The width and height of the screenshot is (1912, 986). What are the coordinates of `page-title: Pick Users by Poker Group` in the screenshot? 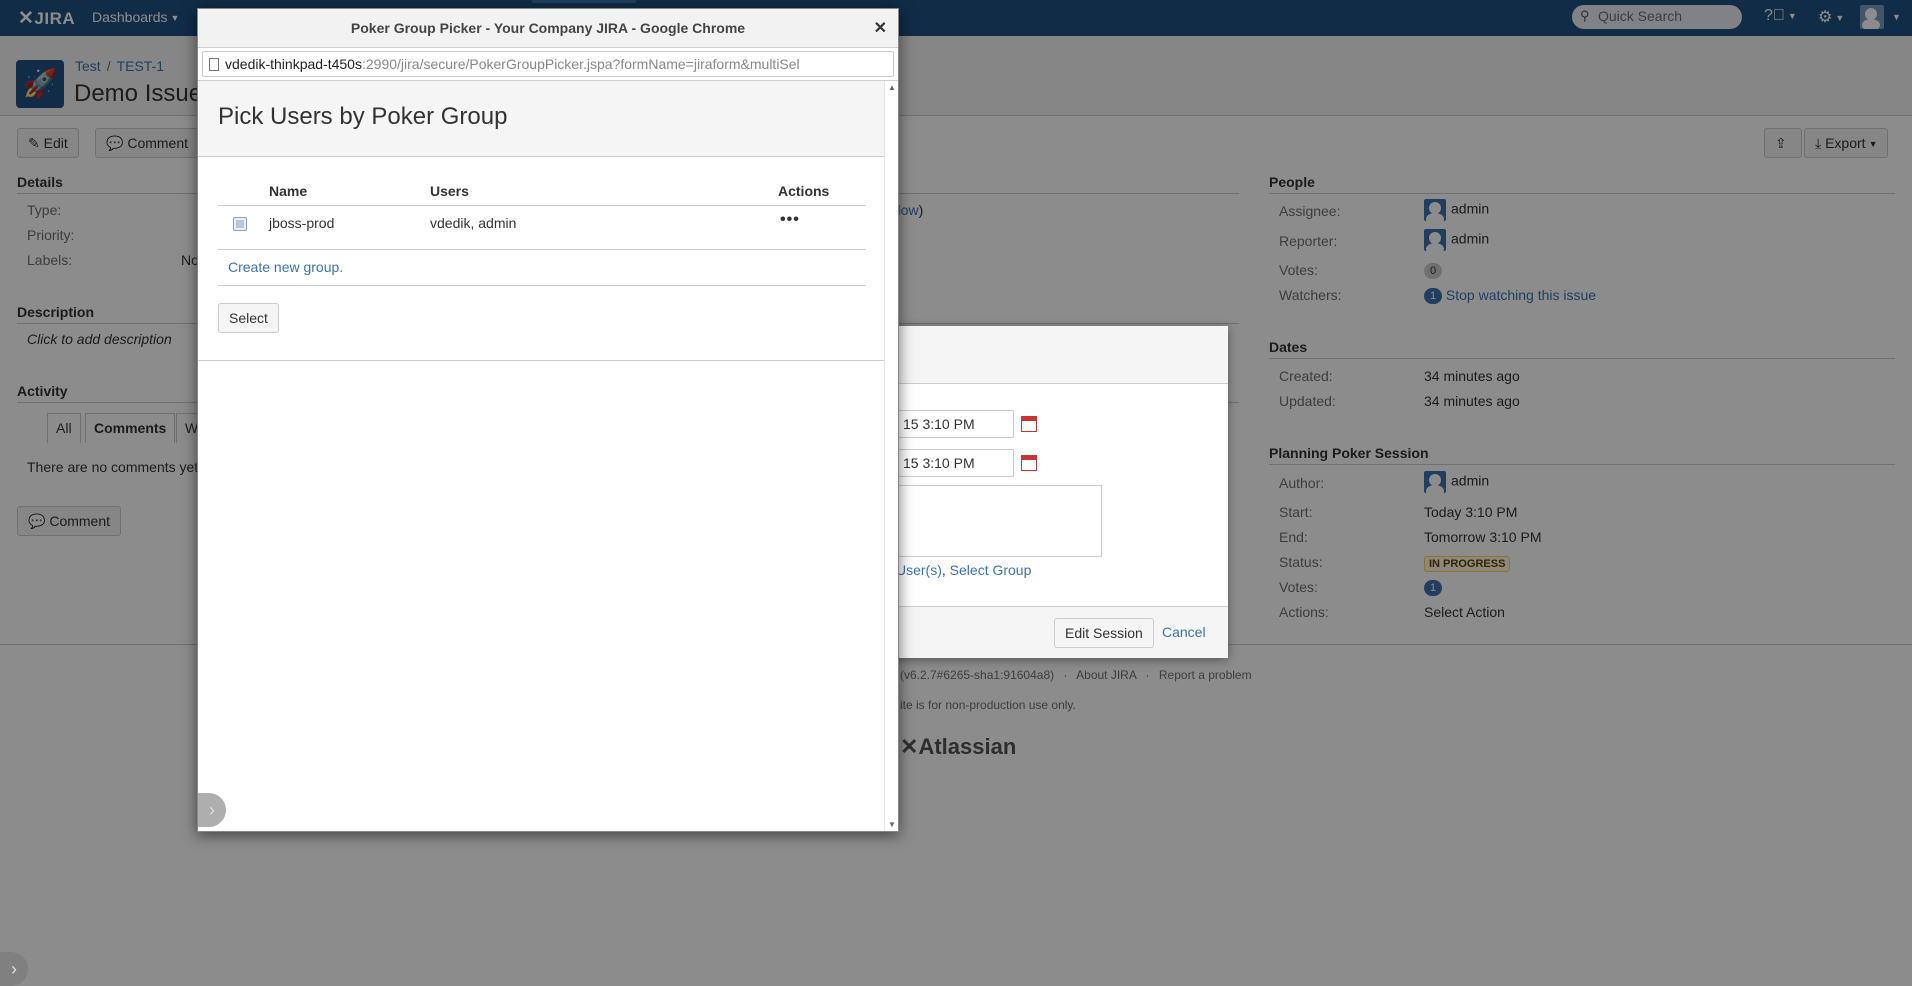 It's located at (363, 116).